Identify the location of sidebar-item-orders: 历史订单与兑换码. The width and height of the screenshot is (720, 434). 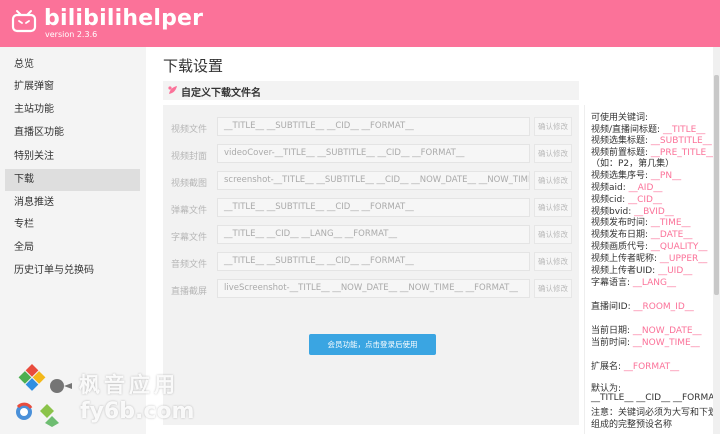
(72, 271).